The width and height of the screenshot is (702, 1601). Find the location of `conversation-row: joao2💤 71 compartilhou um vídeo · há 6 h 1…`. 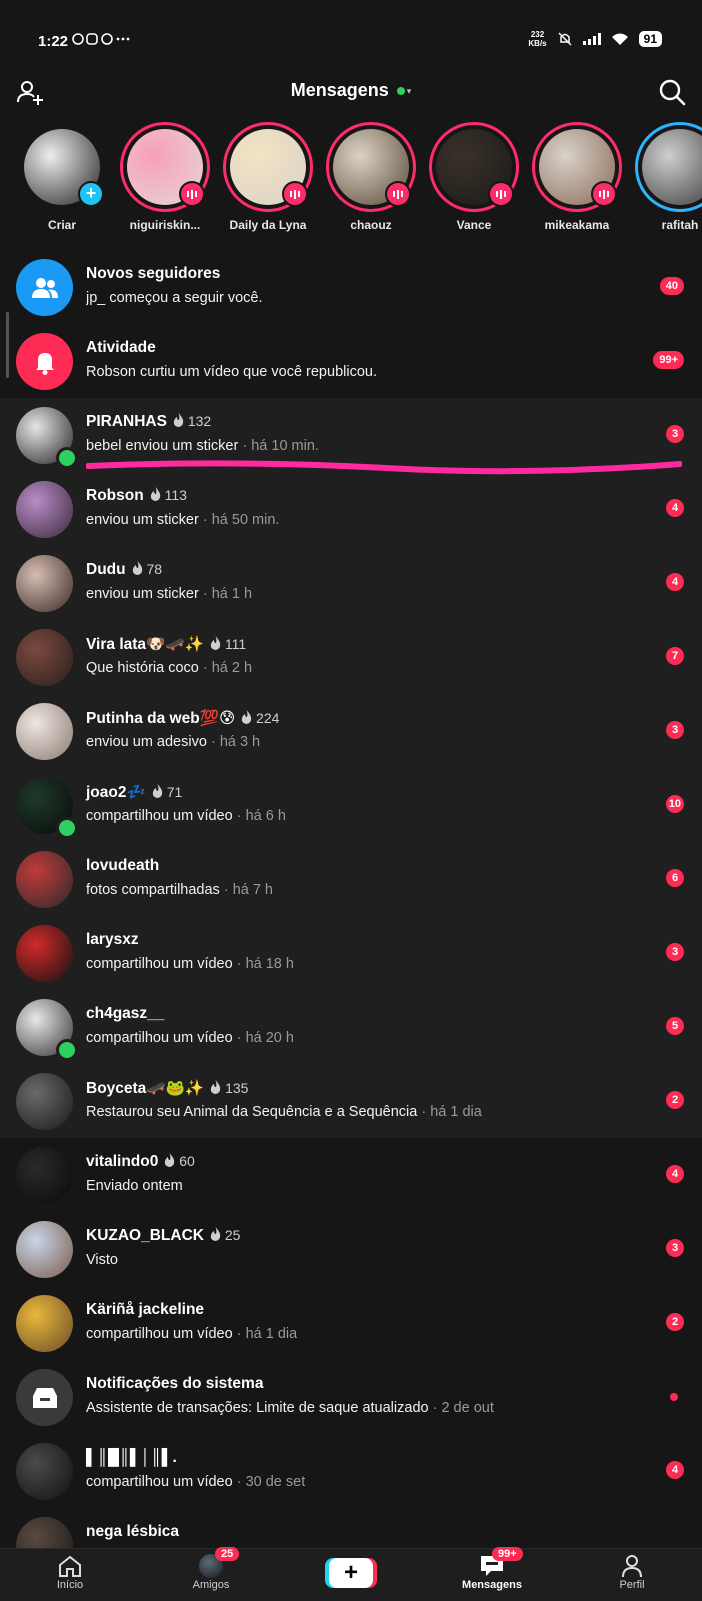

conversation-row: joao2💤 71 compartilhou um vídeo · há 6 h 1… is located at coordinates (351, 805).